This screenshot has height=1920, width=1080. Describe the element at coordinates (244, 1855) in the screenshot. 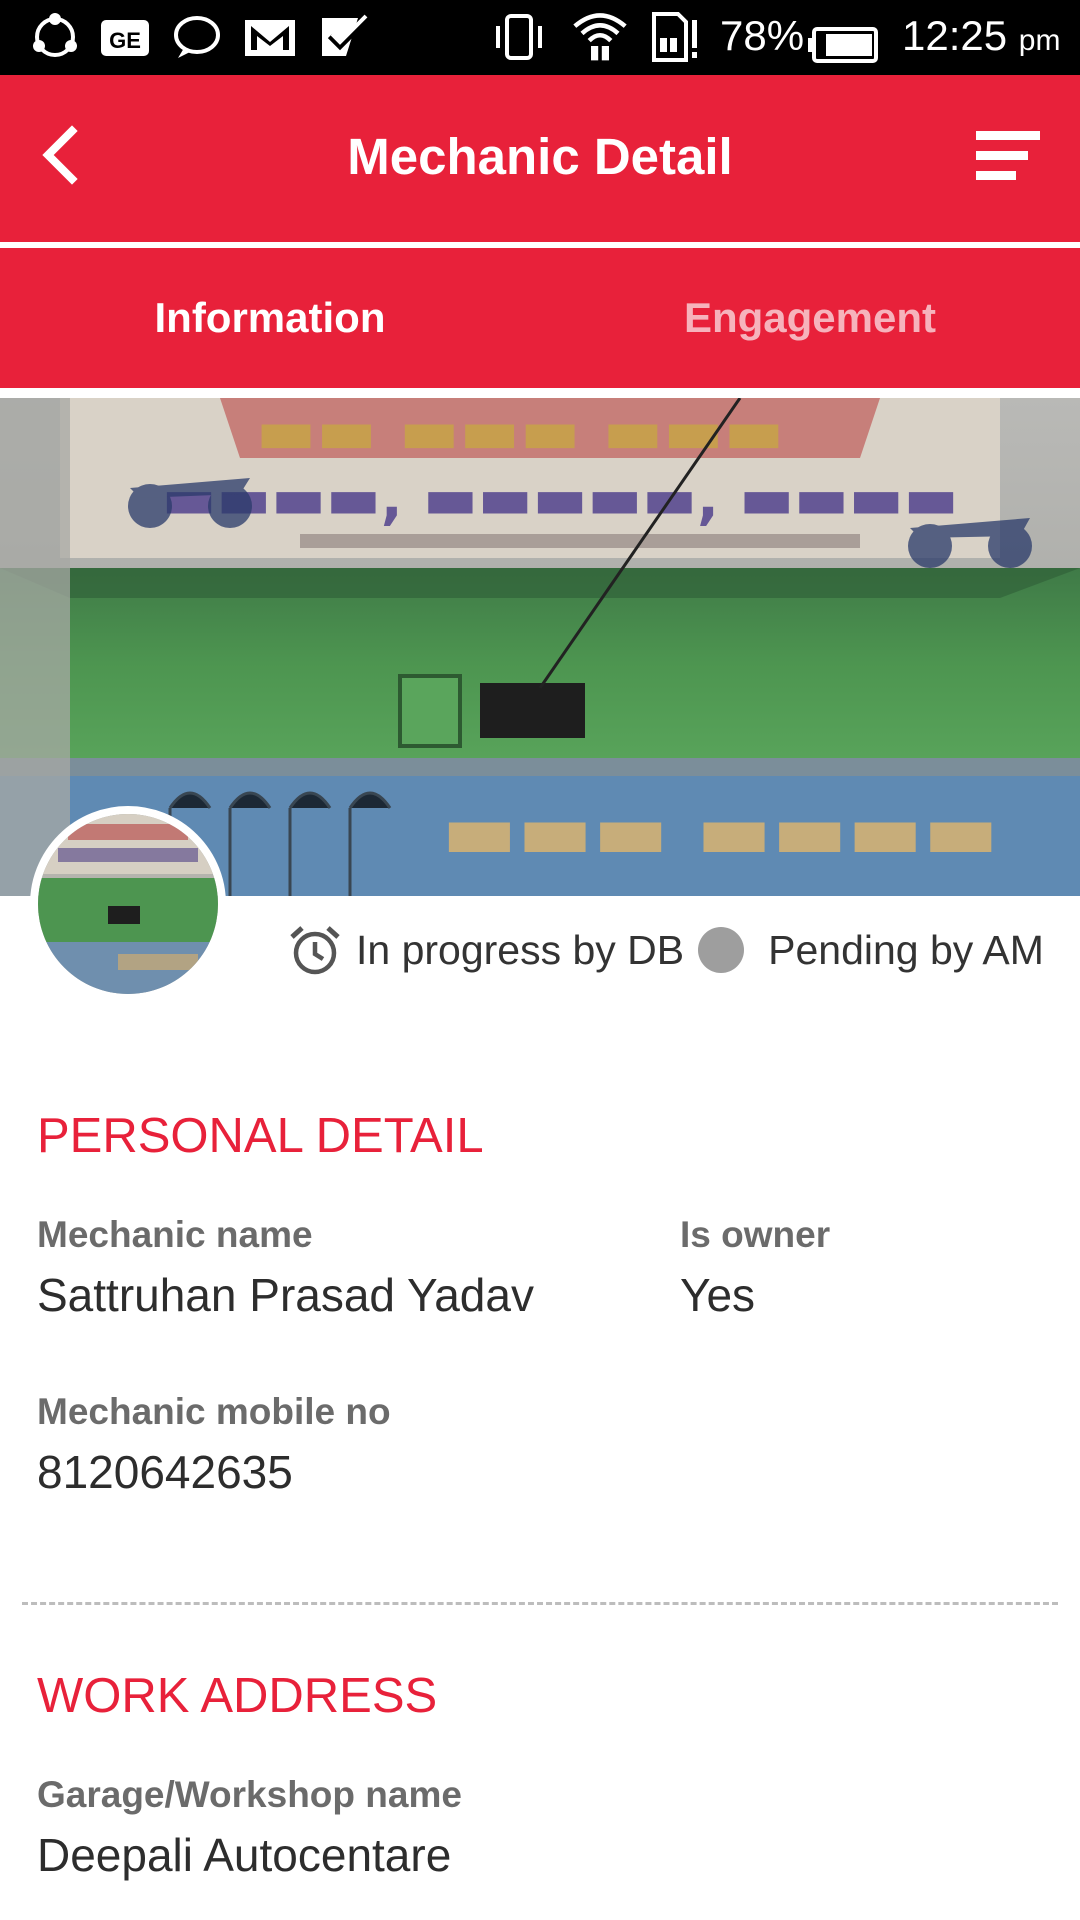

I see `garage-name-value: Deepali Autocentare` at that location.